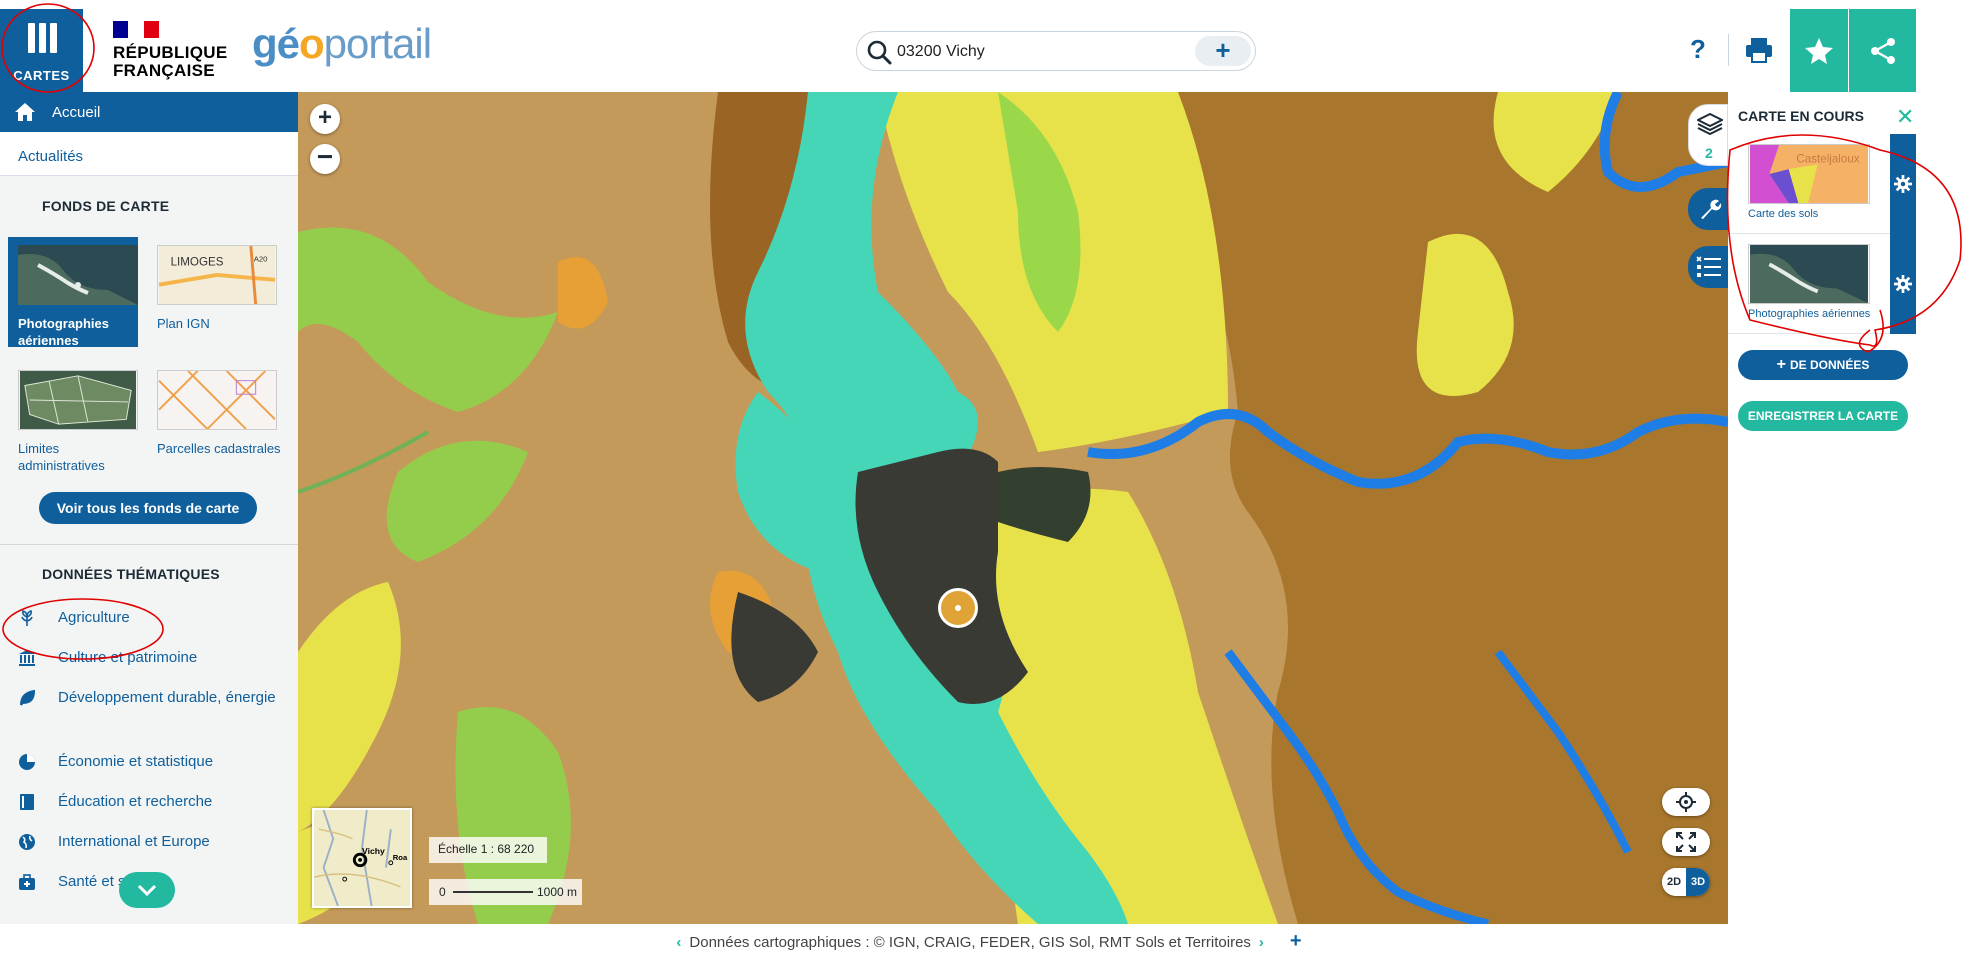 Image resolution: width=1970 pixels, height=960 pixels. I want to click on crosshair-icon, so click(1686, 802).